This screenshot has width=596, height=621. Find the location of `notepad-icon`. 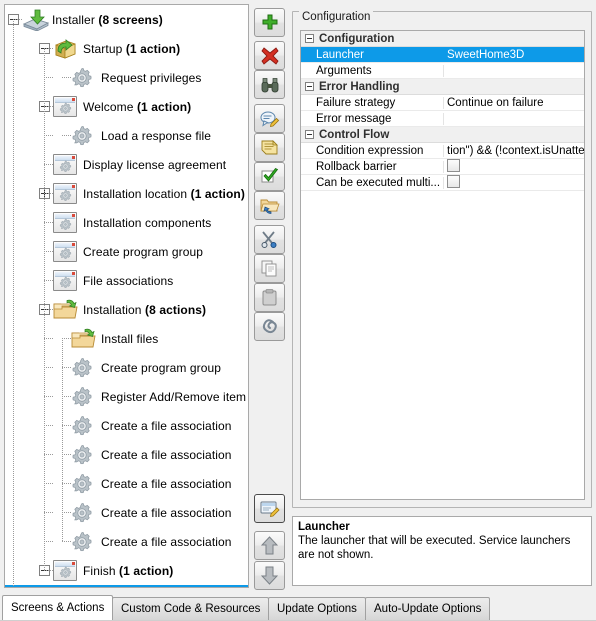

notepad-icon is located at coordinates (269, 147).